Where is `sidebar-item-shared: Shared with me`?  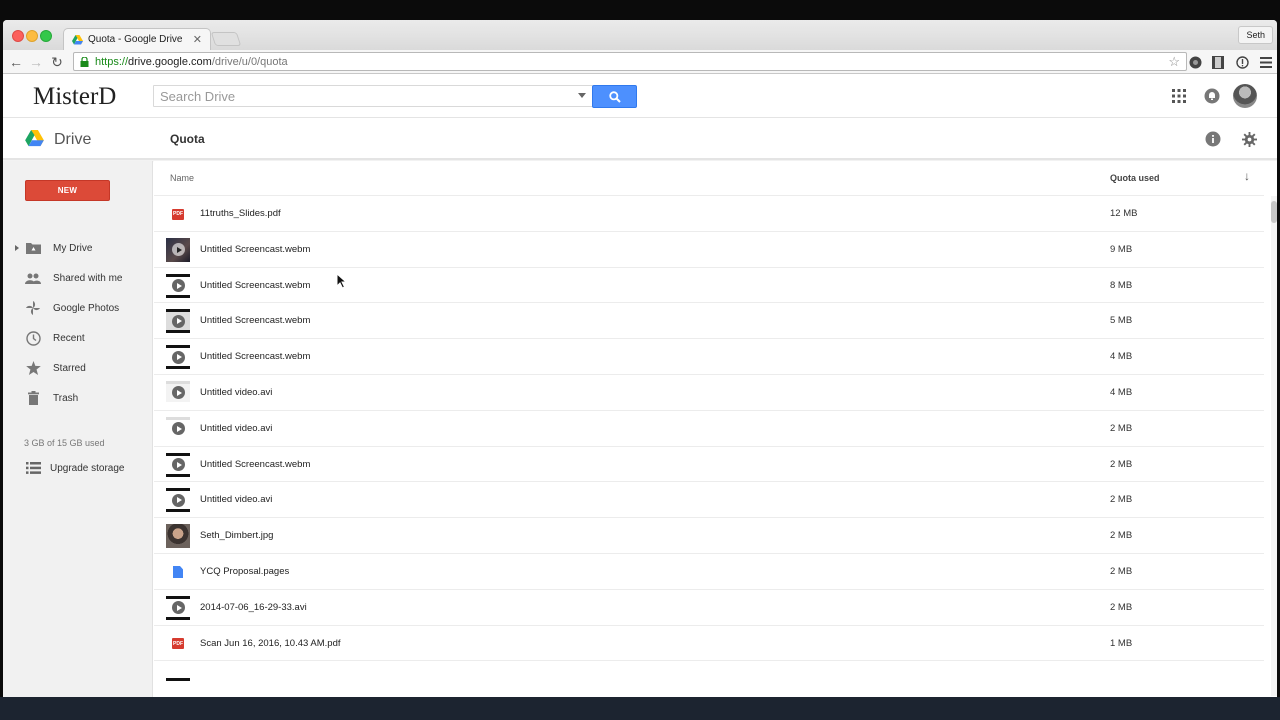 sidebar-item-shared: Shared with me is located at coordinates (78, 278).